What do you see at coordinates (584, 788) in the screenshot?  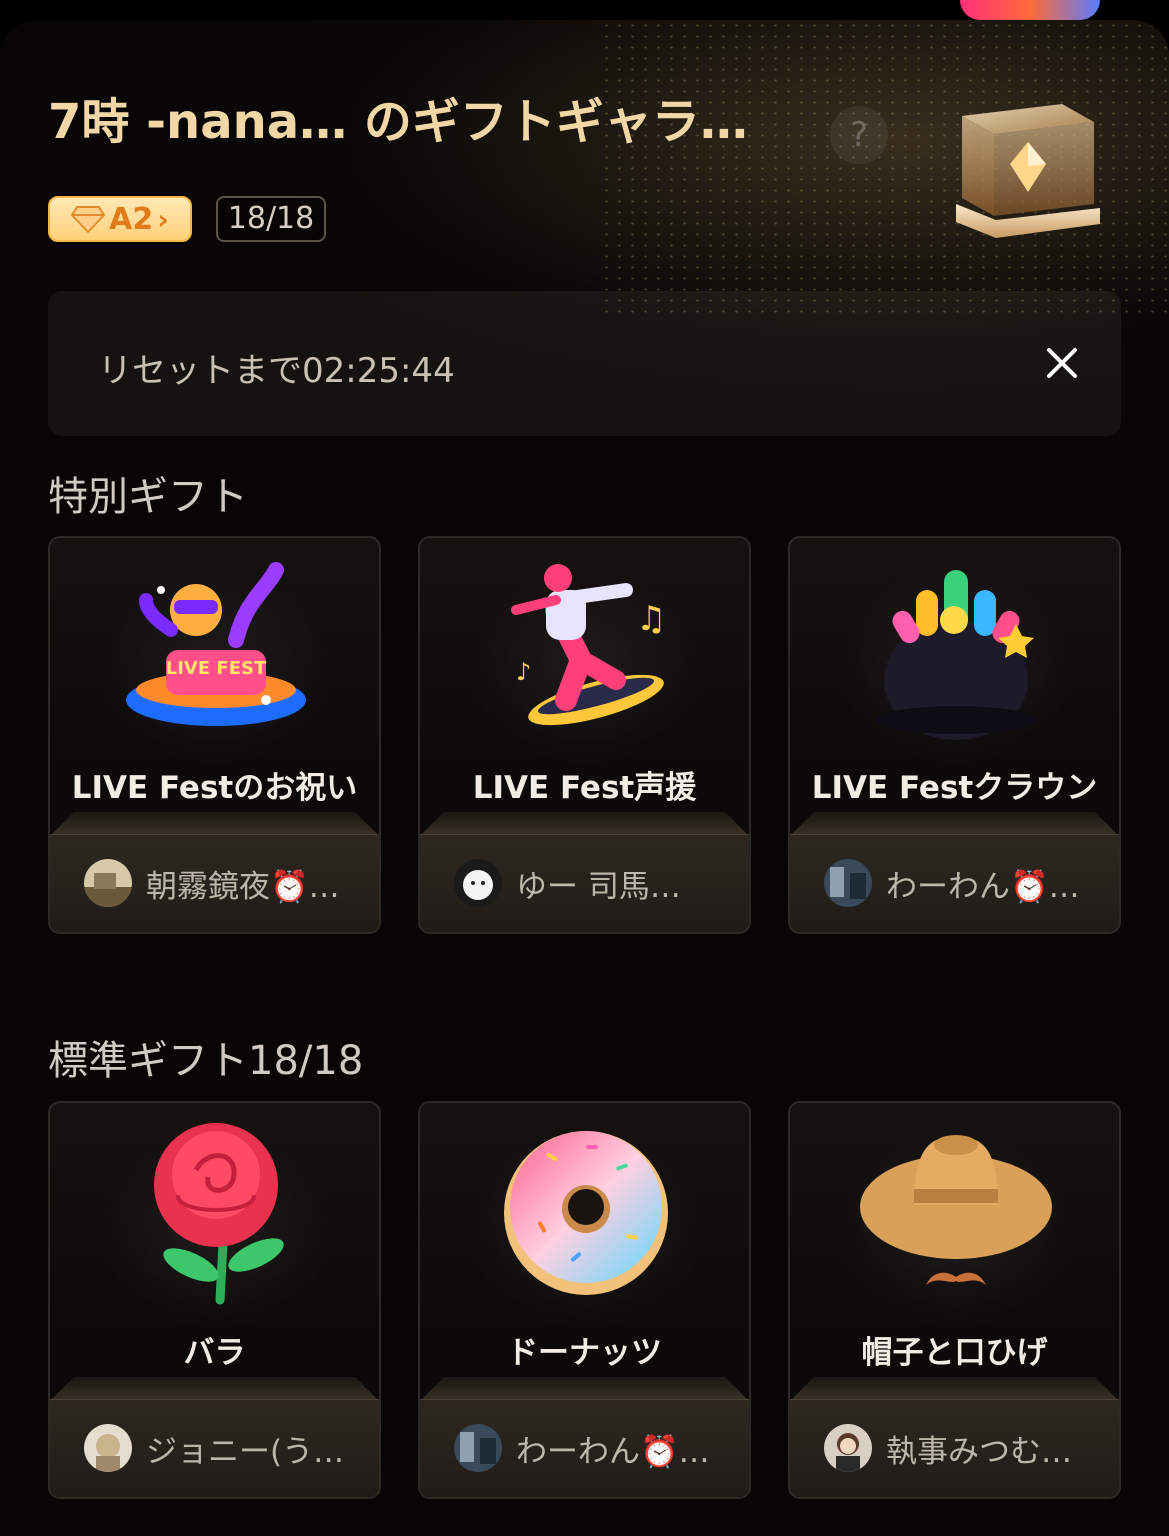 I see `gift-name: LIVE Fest声援` at bounding box center [584, 788].